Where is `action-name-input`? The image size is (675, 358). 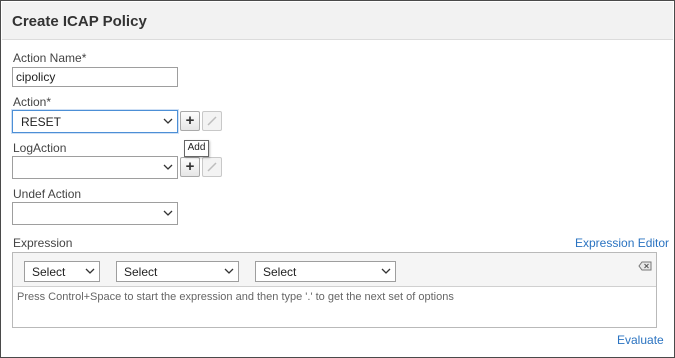
action-name-input is located at coordinates (95, 77).